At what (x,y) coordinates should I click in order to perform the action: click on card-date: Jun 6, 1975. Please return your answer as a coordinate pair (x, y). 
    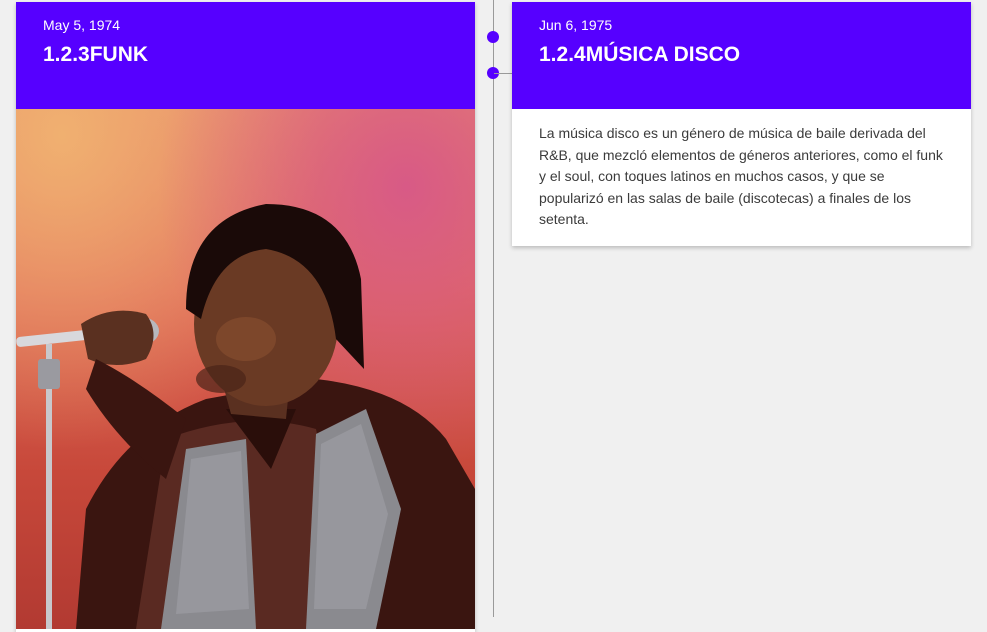
    Looking at the image, I should click on (576, 25).